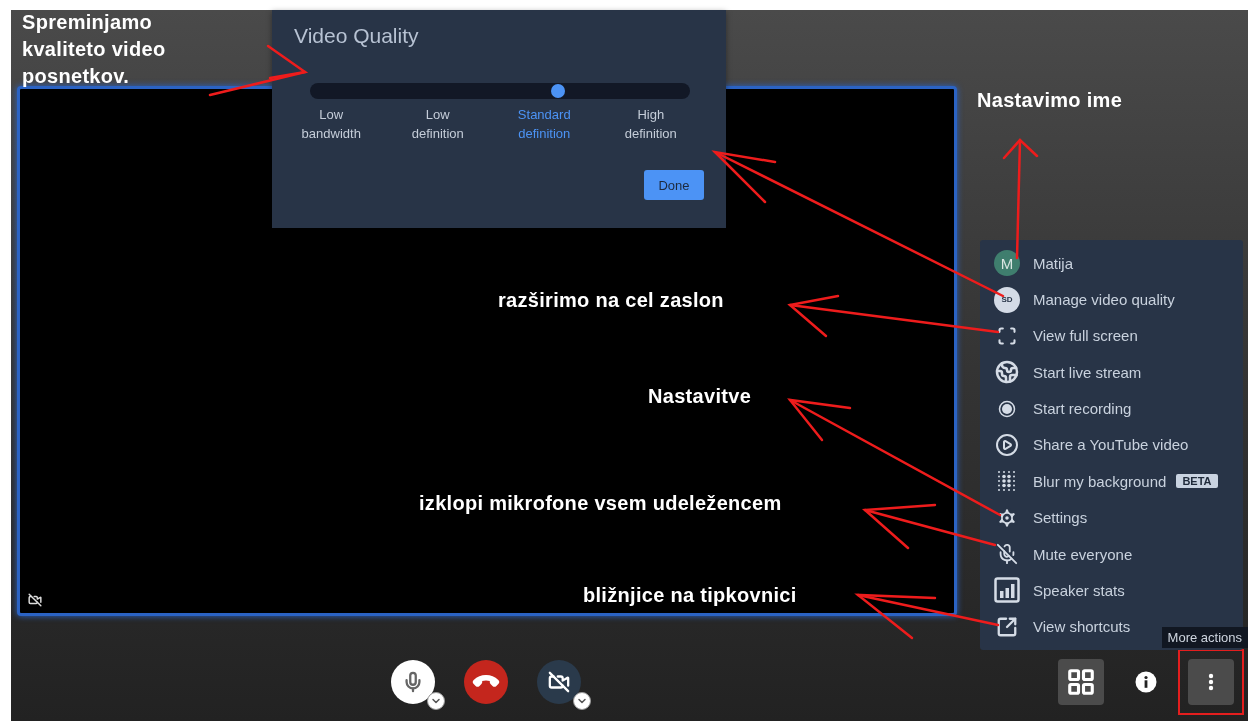 The height and width of the screenshot is (721, 1248). Describe the element at coordinates (611, 300) in the screenshot. I see `annotation-text: razširimo na cel zaslon` at that location.